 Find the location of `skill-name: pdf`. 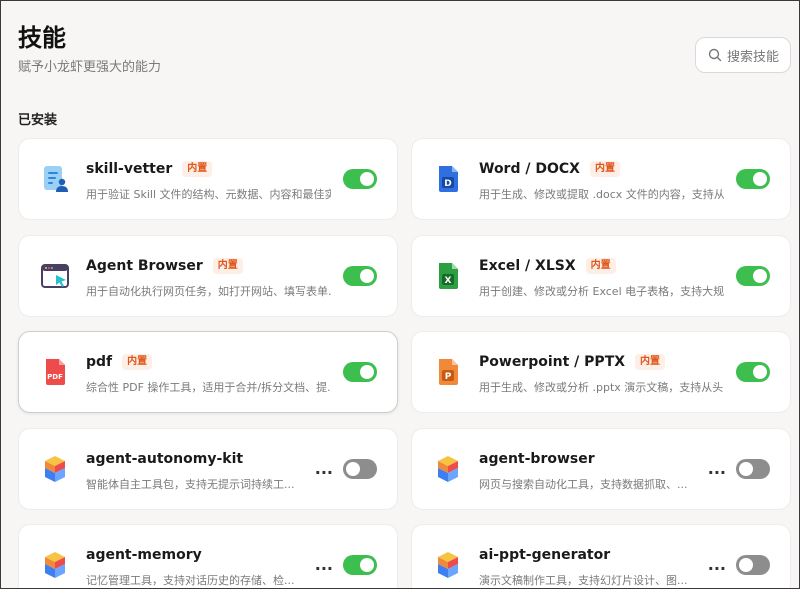

skill-name: pdf is located at coordinates (99, 362).